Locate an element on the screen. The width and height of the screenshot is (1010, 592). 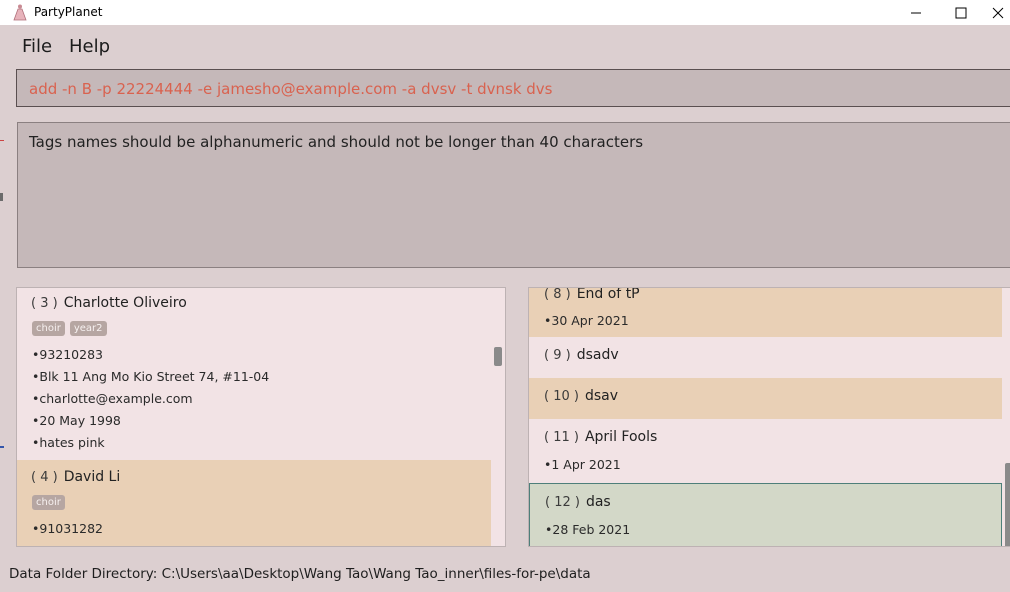
person-name: Charlotte Oliveiro is located at coordinates (125, 303).